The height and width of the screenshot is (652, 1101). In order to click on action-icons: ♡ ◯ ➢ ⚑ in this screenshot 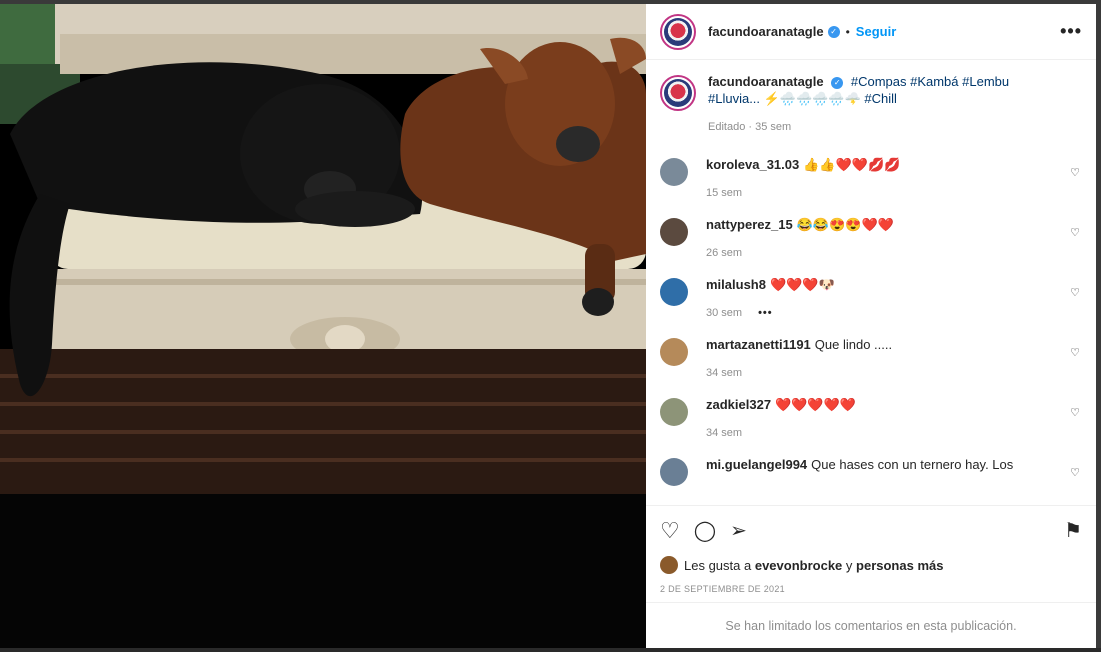, I will do `click(871, 531)`.